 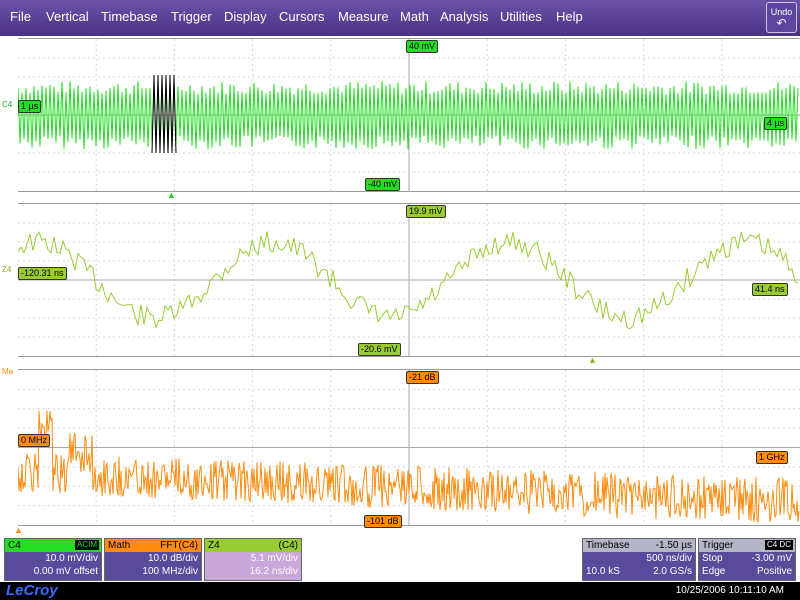 What do you see at coordinates (363, 16) in the screenshot?
I see `menu-measure: Measure` at bounding box center [363, 16].